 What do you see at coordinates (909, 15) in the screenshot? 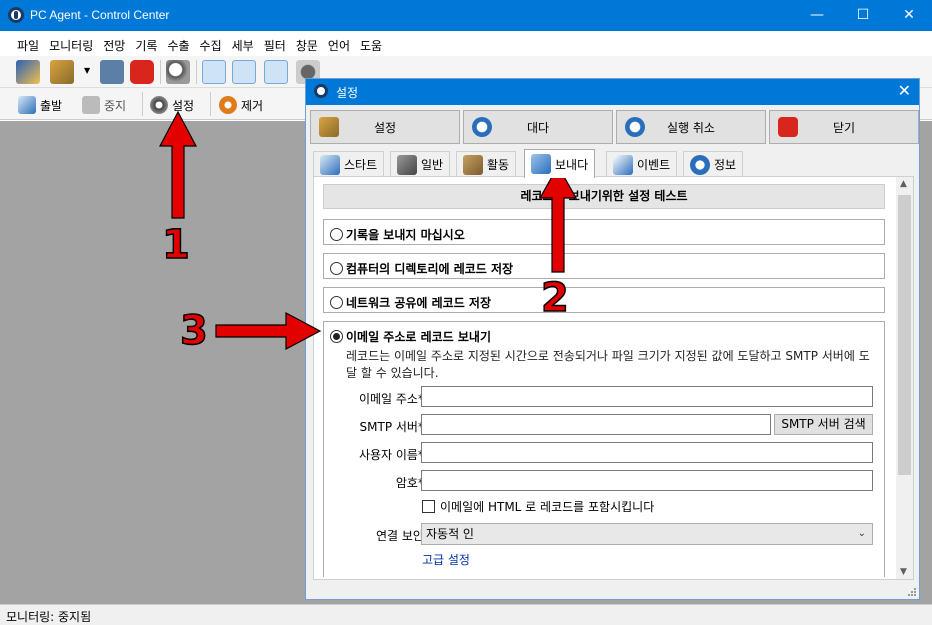
I see `close-button: ✕` at bounding box center [909, 15].